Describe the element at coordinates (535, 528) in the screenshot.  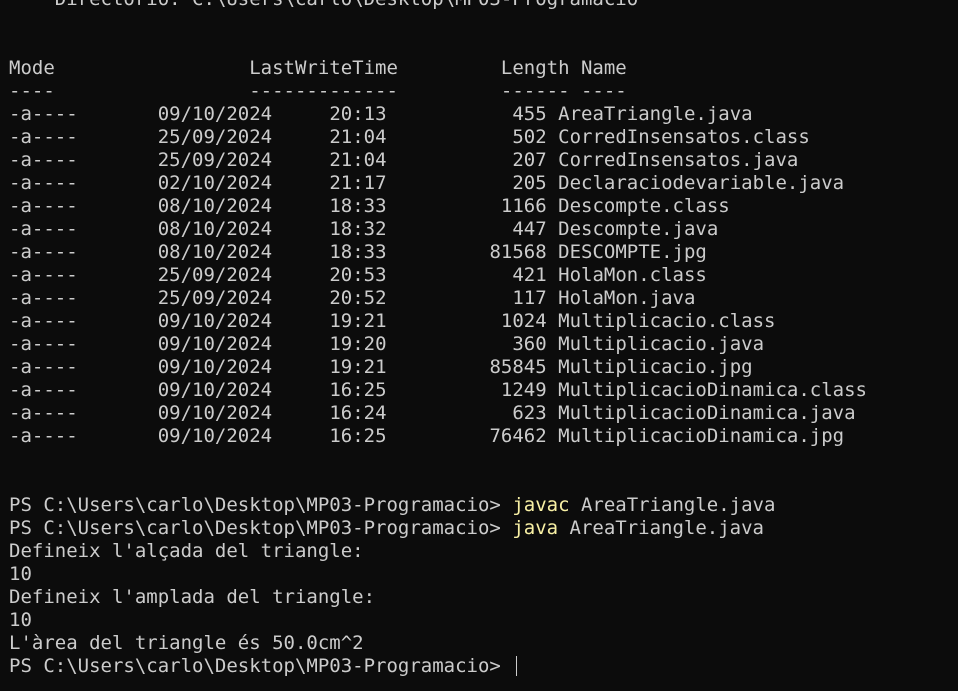
I see `command-name: java` at that location.